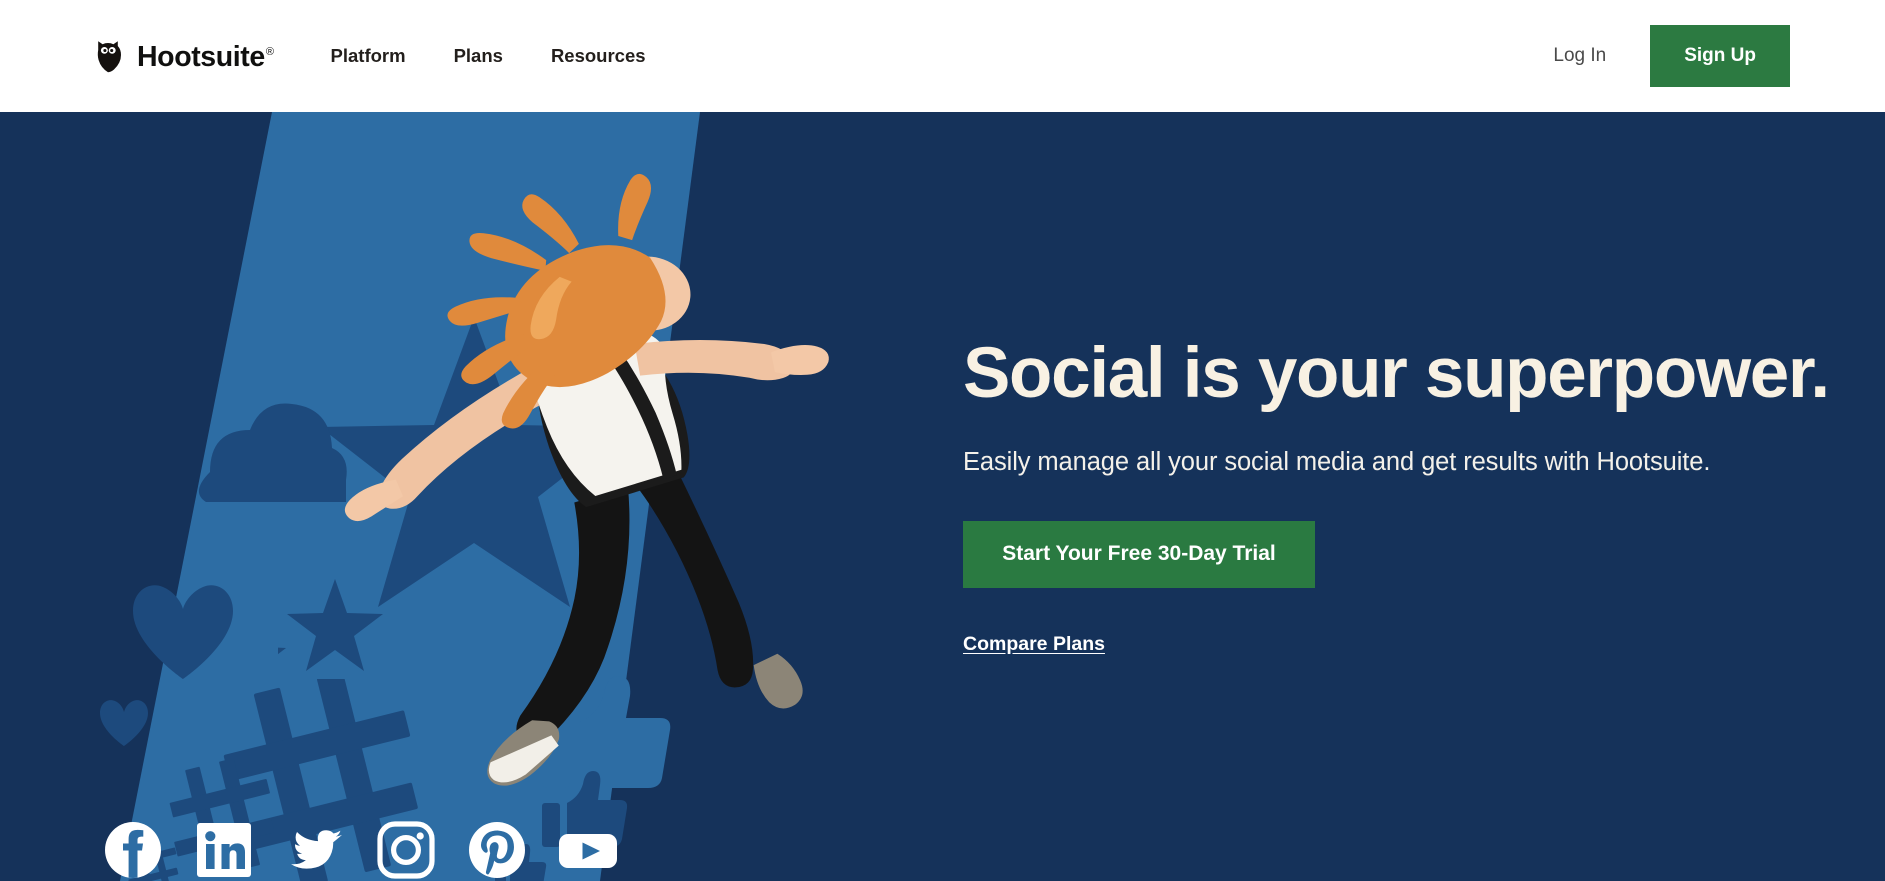 Image resolution: width=1885 pixels, height=881 pixels. I want to click on start-free-trial-button: Start Your Free 30-Day Trial, so click(1139, 554).